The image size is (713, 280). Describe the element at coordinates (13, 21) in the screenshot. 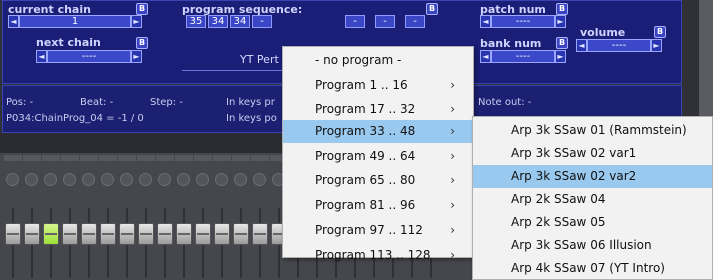

I see `current-chain-left-arrow-icon: ◄` at that location.